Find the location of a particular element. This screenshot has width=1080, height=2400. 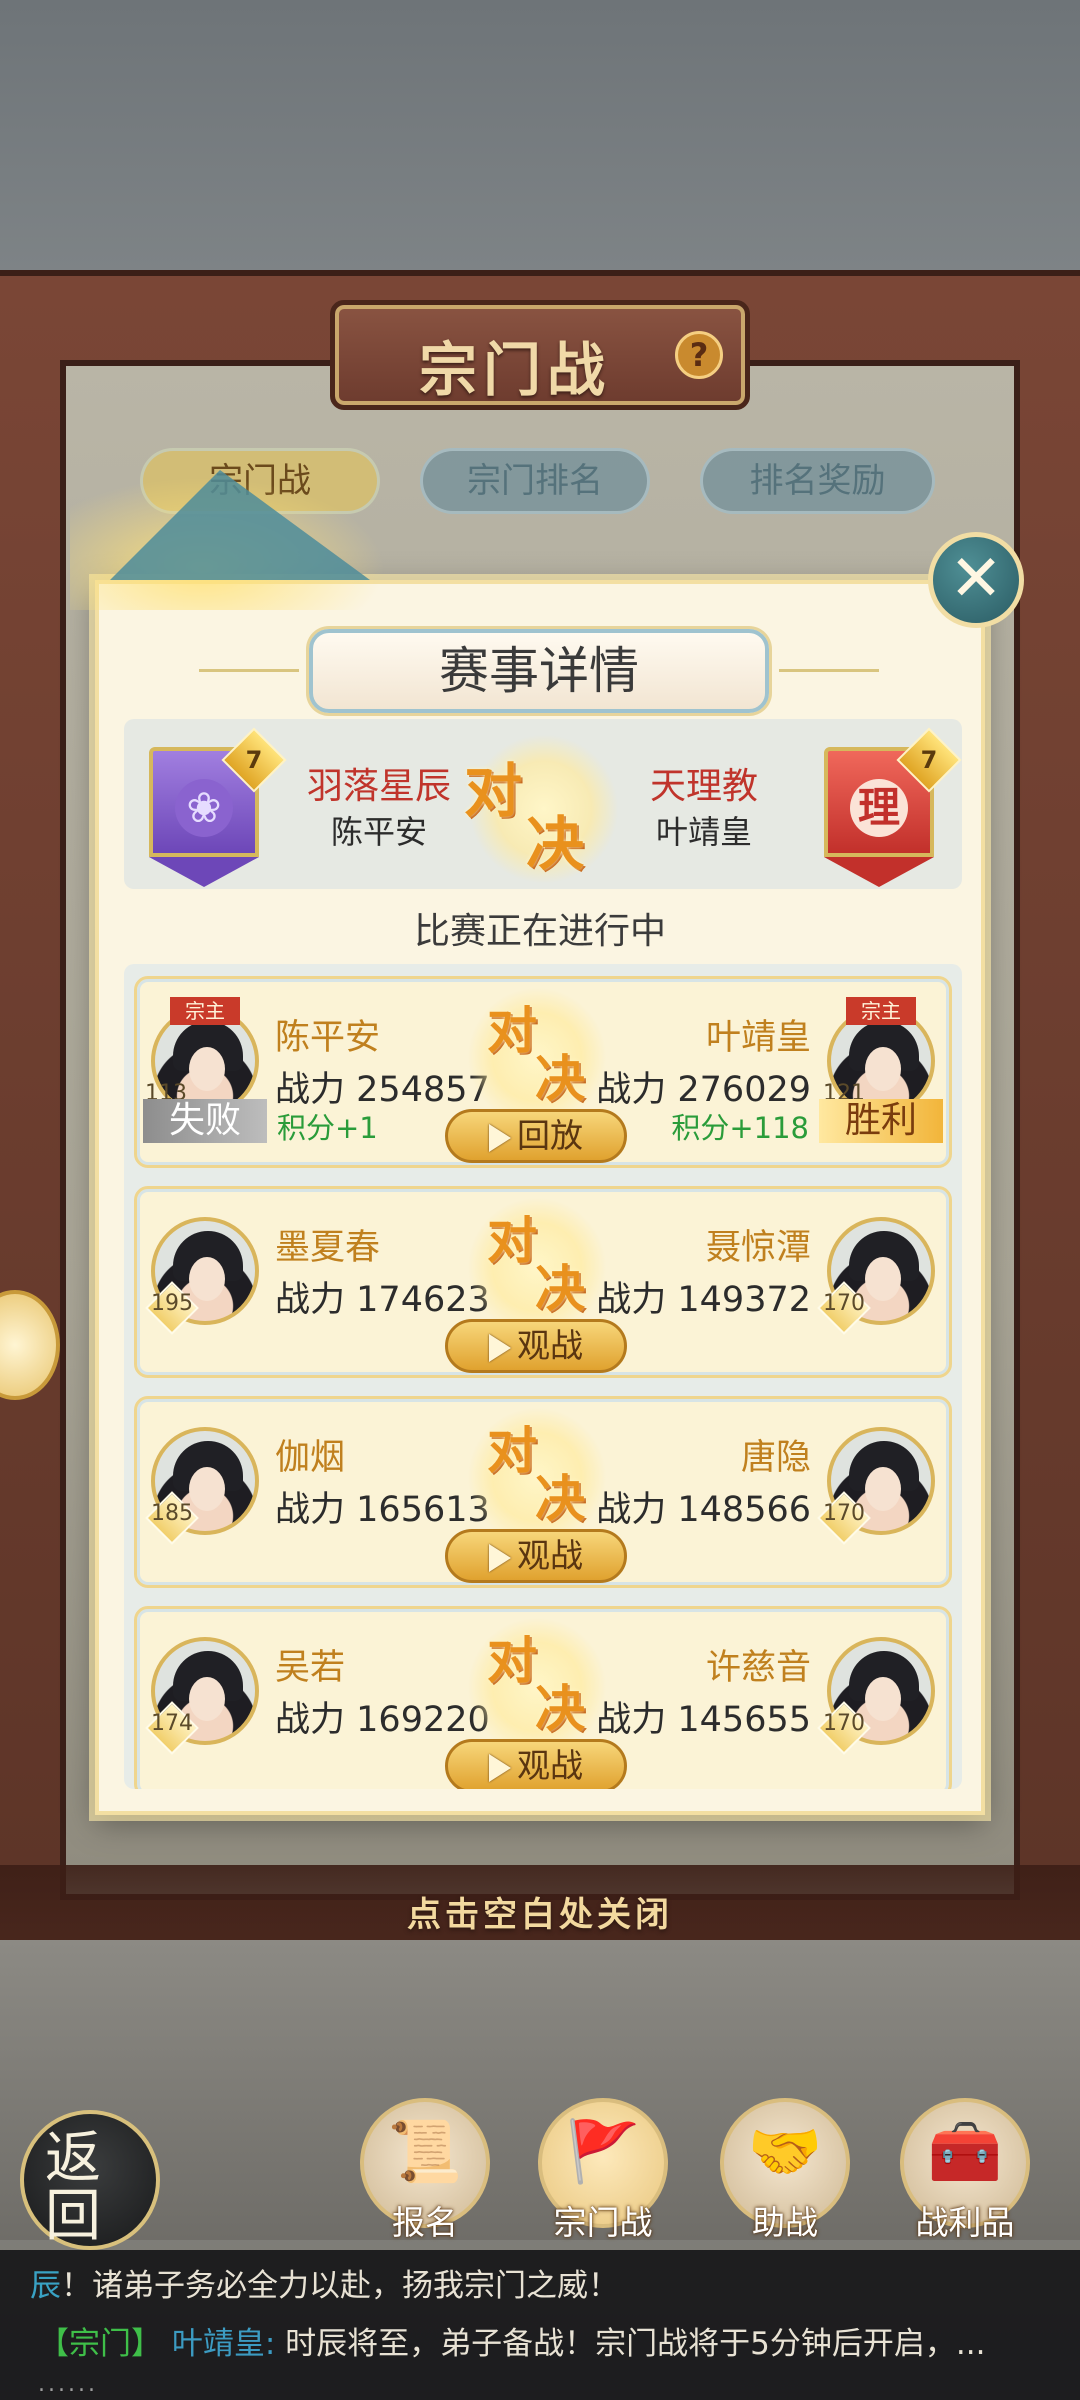

result-lose-label: 失败 is located at coordinates (205, 1121).